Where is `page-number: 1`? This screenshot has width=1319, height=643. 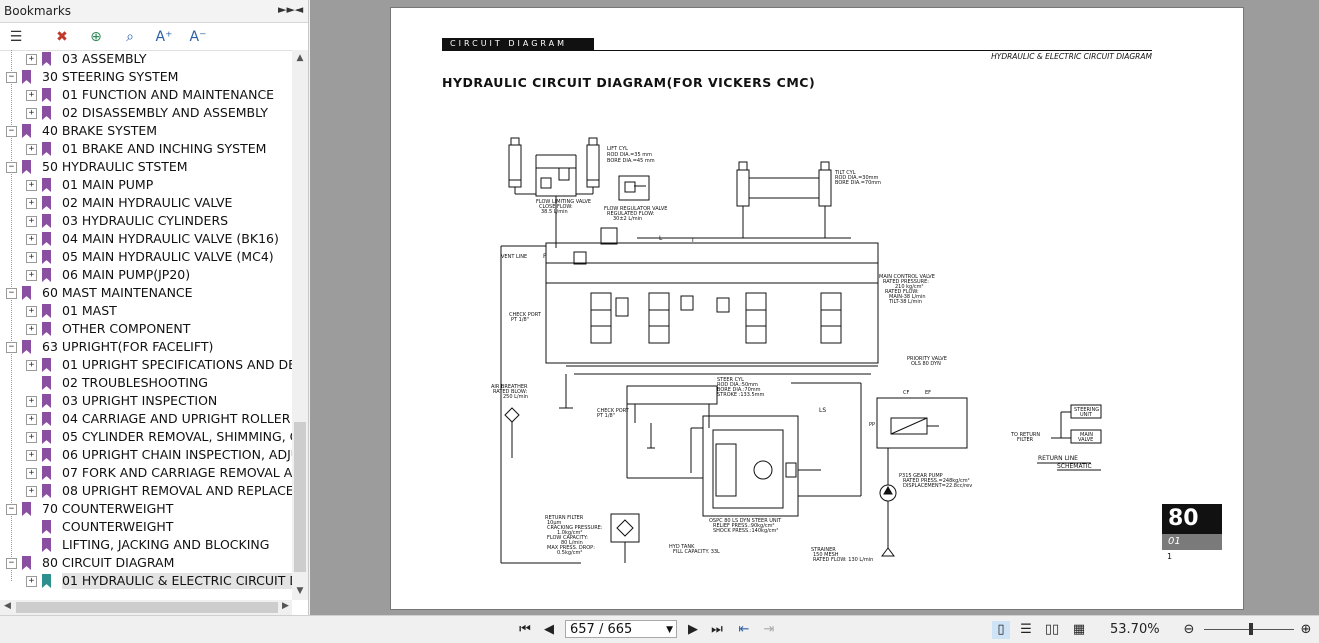 page-number: 1 is located at coordinates (1170, 556).